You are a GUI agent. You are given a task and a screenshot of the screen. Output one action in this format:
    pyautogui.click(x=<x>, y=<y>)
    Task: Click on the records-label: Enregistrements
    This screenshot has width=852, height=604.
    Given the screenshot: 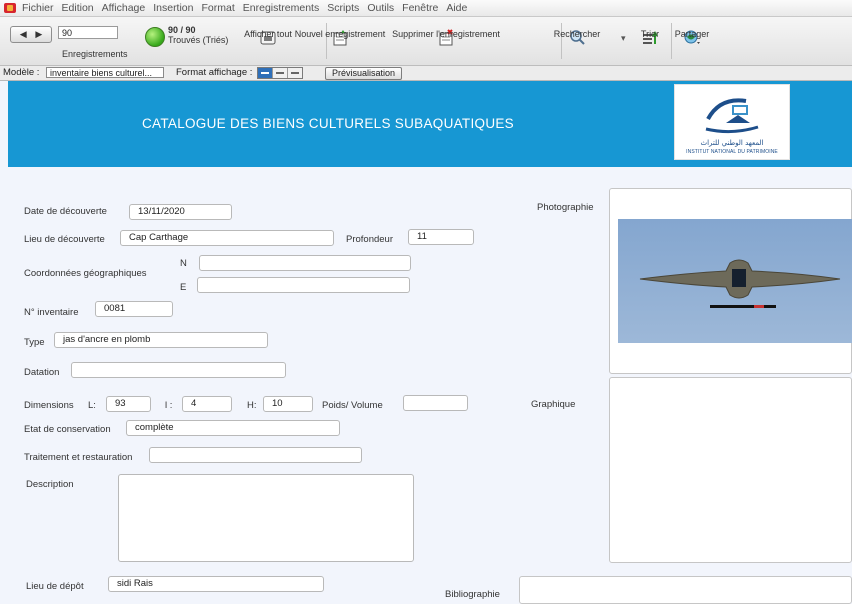 What is the action you would take?
    pyautogui.click(x=95, y=54)
    